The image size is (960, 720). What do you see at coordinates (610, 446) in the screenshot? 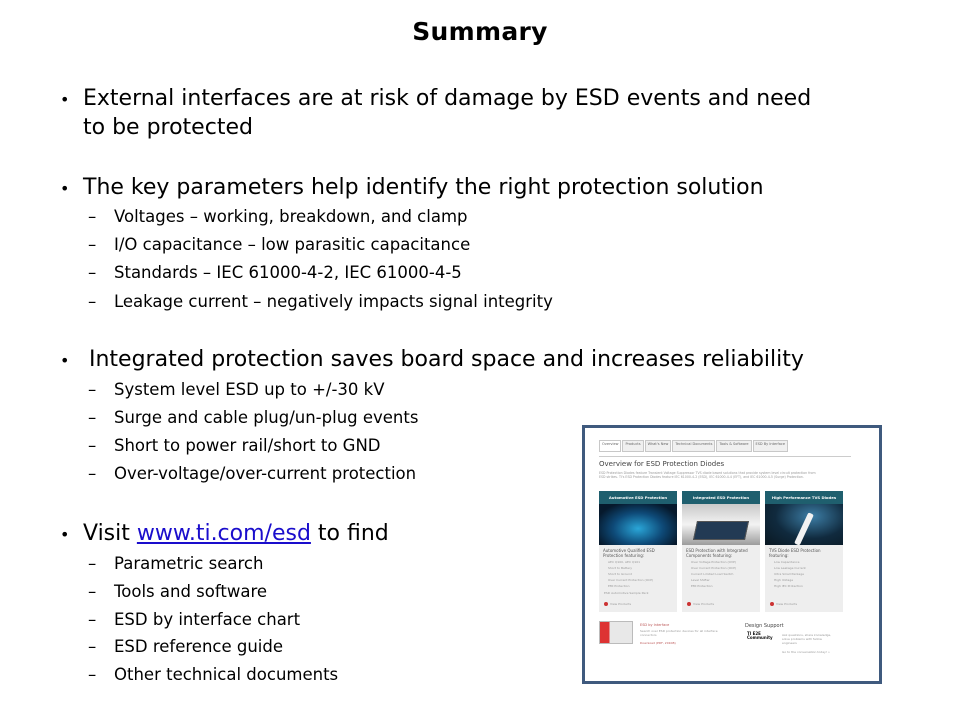
I see `site-tab-overview: Overview` at bounding box center [610, 446].